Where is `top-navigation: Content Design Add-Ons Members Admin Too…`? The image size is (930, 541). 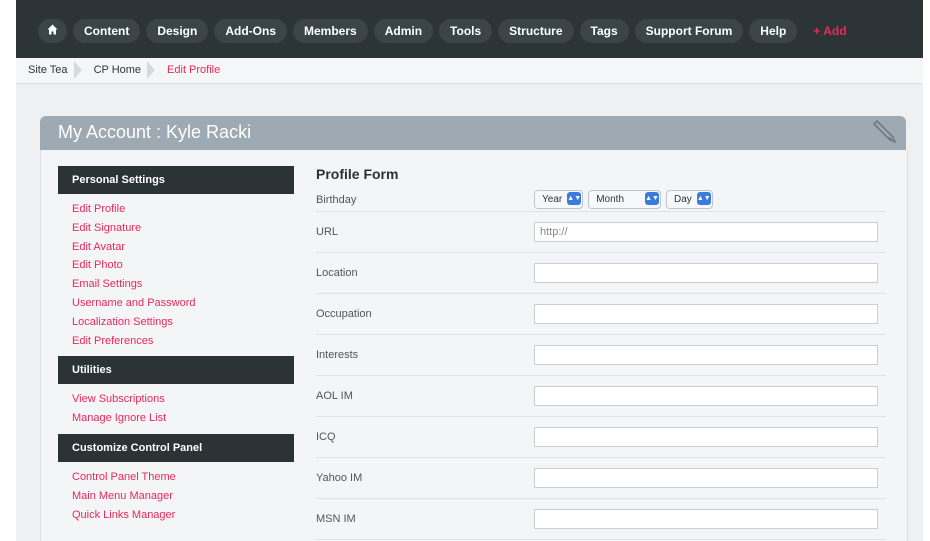
top-navigation: Content Design Add-Ons Members Admin Too… is located at coordinates (469, 29).